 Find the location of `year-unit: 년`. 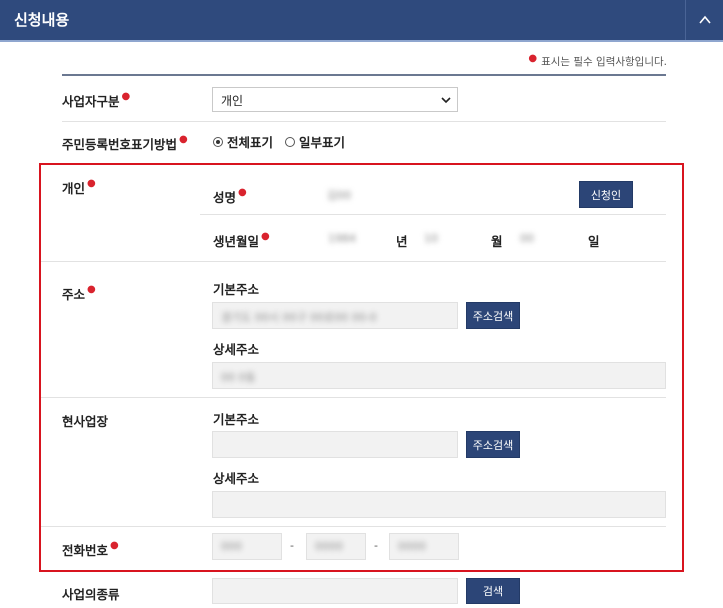

year-unit: 년 is located at coordinates (402, 241).